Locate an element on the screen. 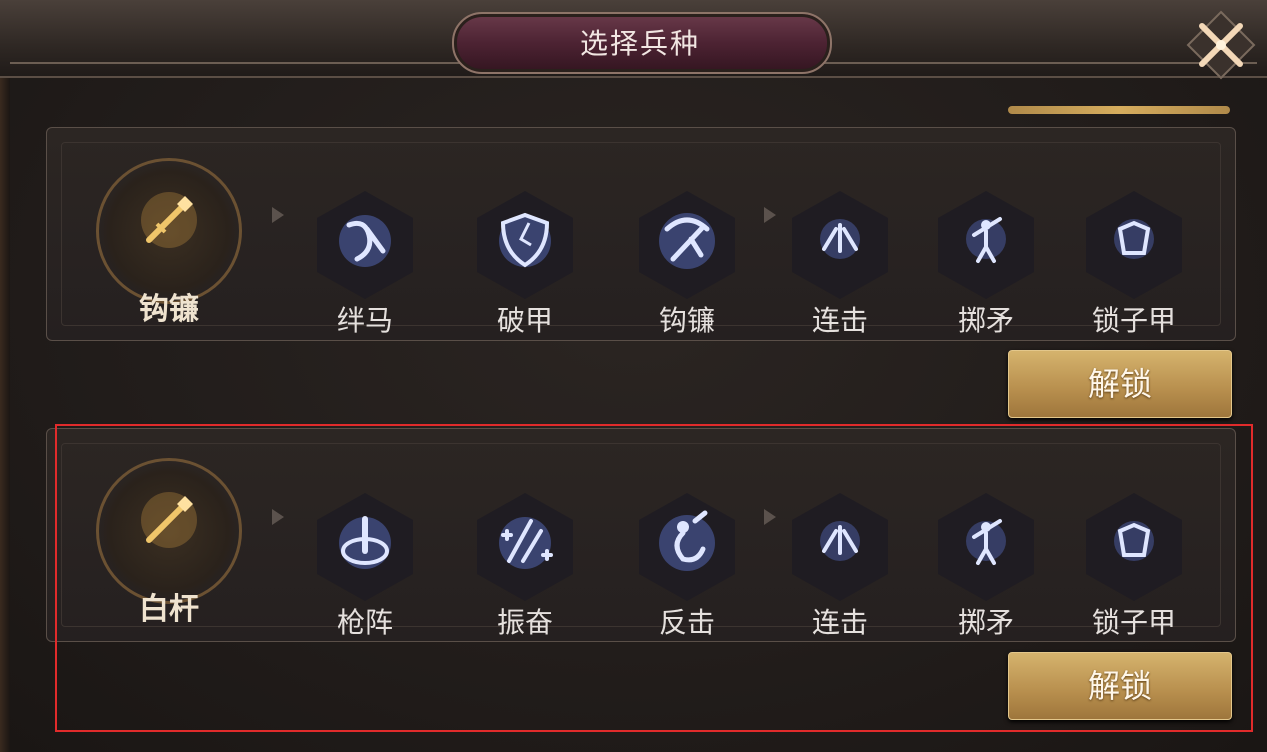 The height and width of the screenshot is (752, 1267). skill-slot: 连击 is located at coordinates (840, 265).